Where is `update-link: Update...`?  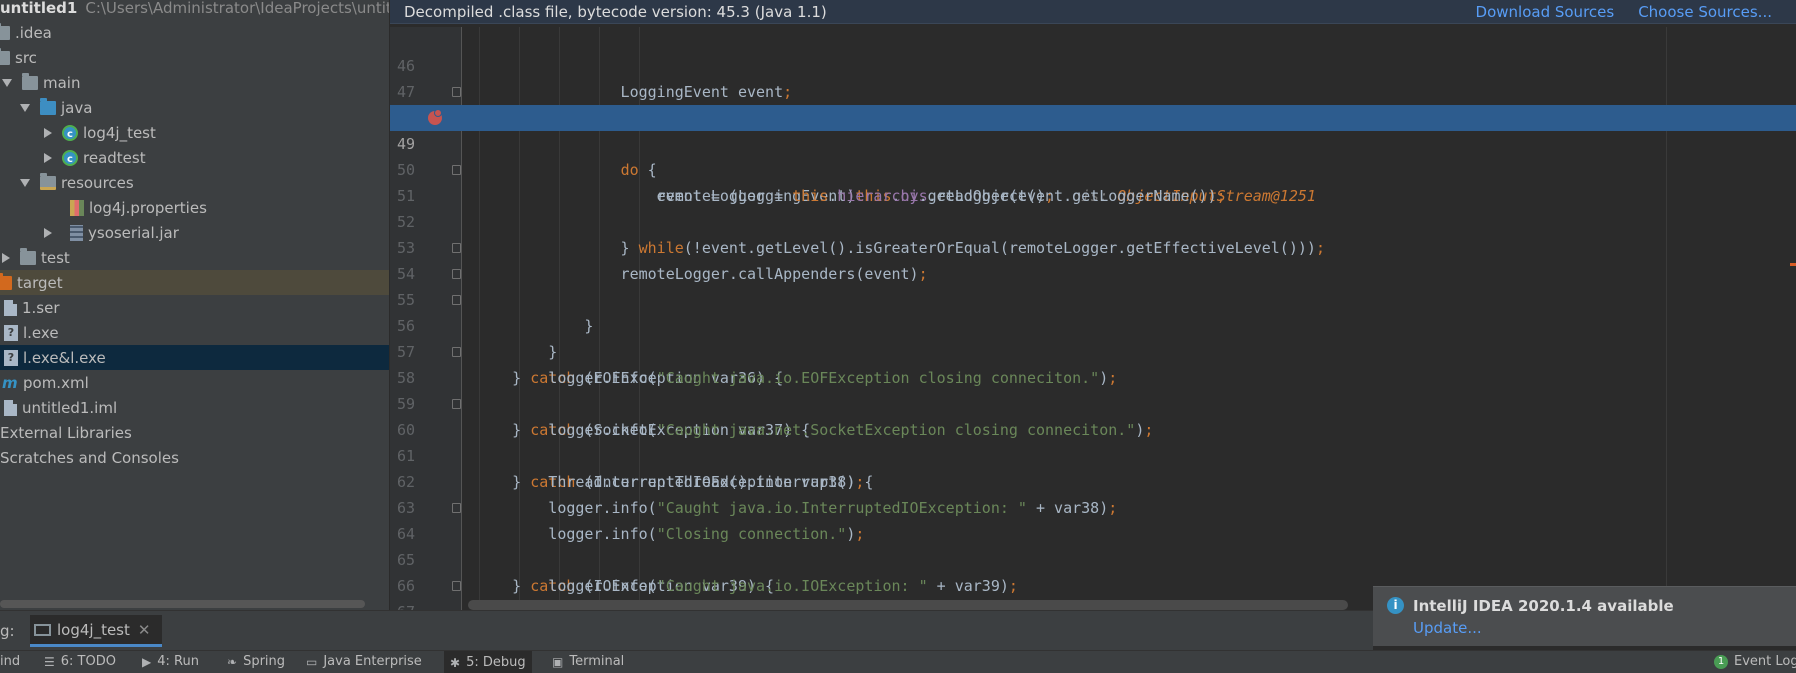
update-link: Update... is located at coordinates (1447, 628).